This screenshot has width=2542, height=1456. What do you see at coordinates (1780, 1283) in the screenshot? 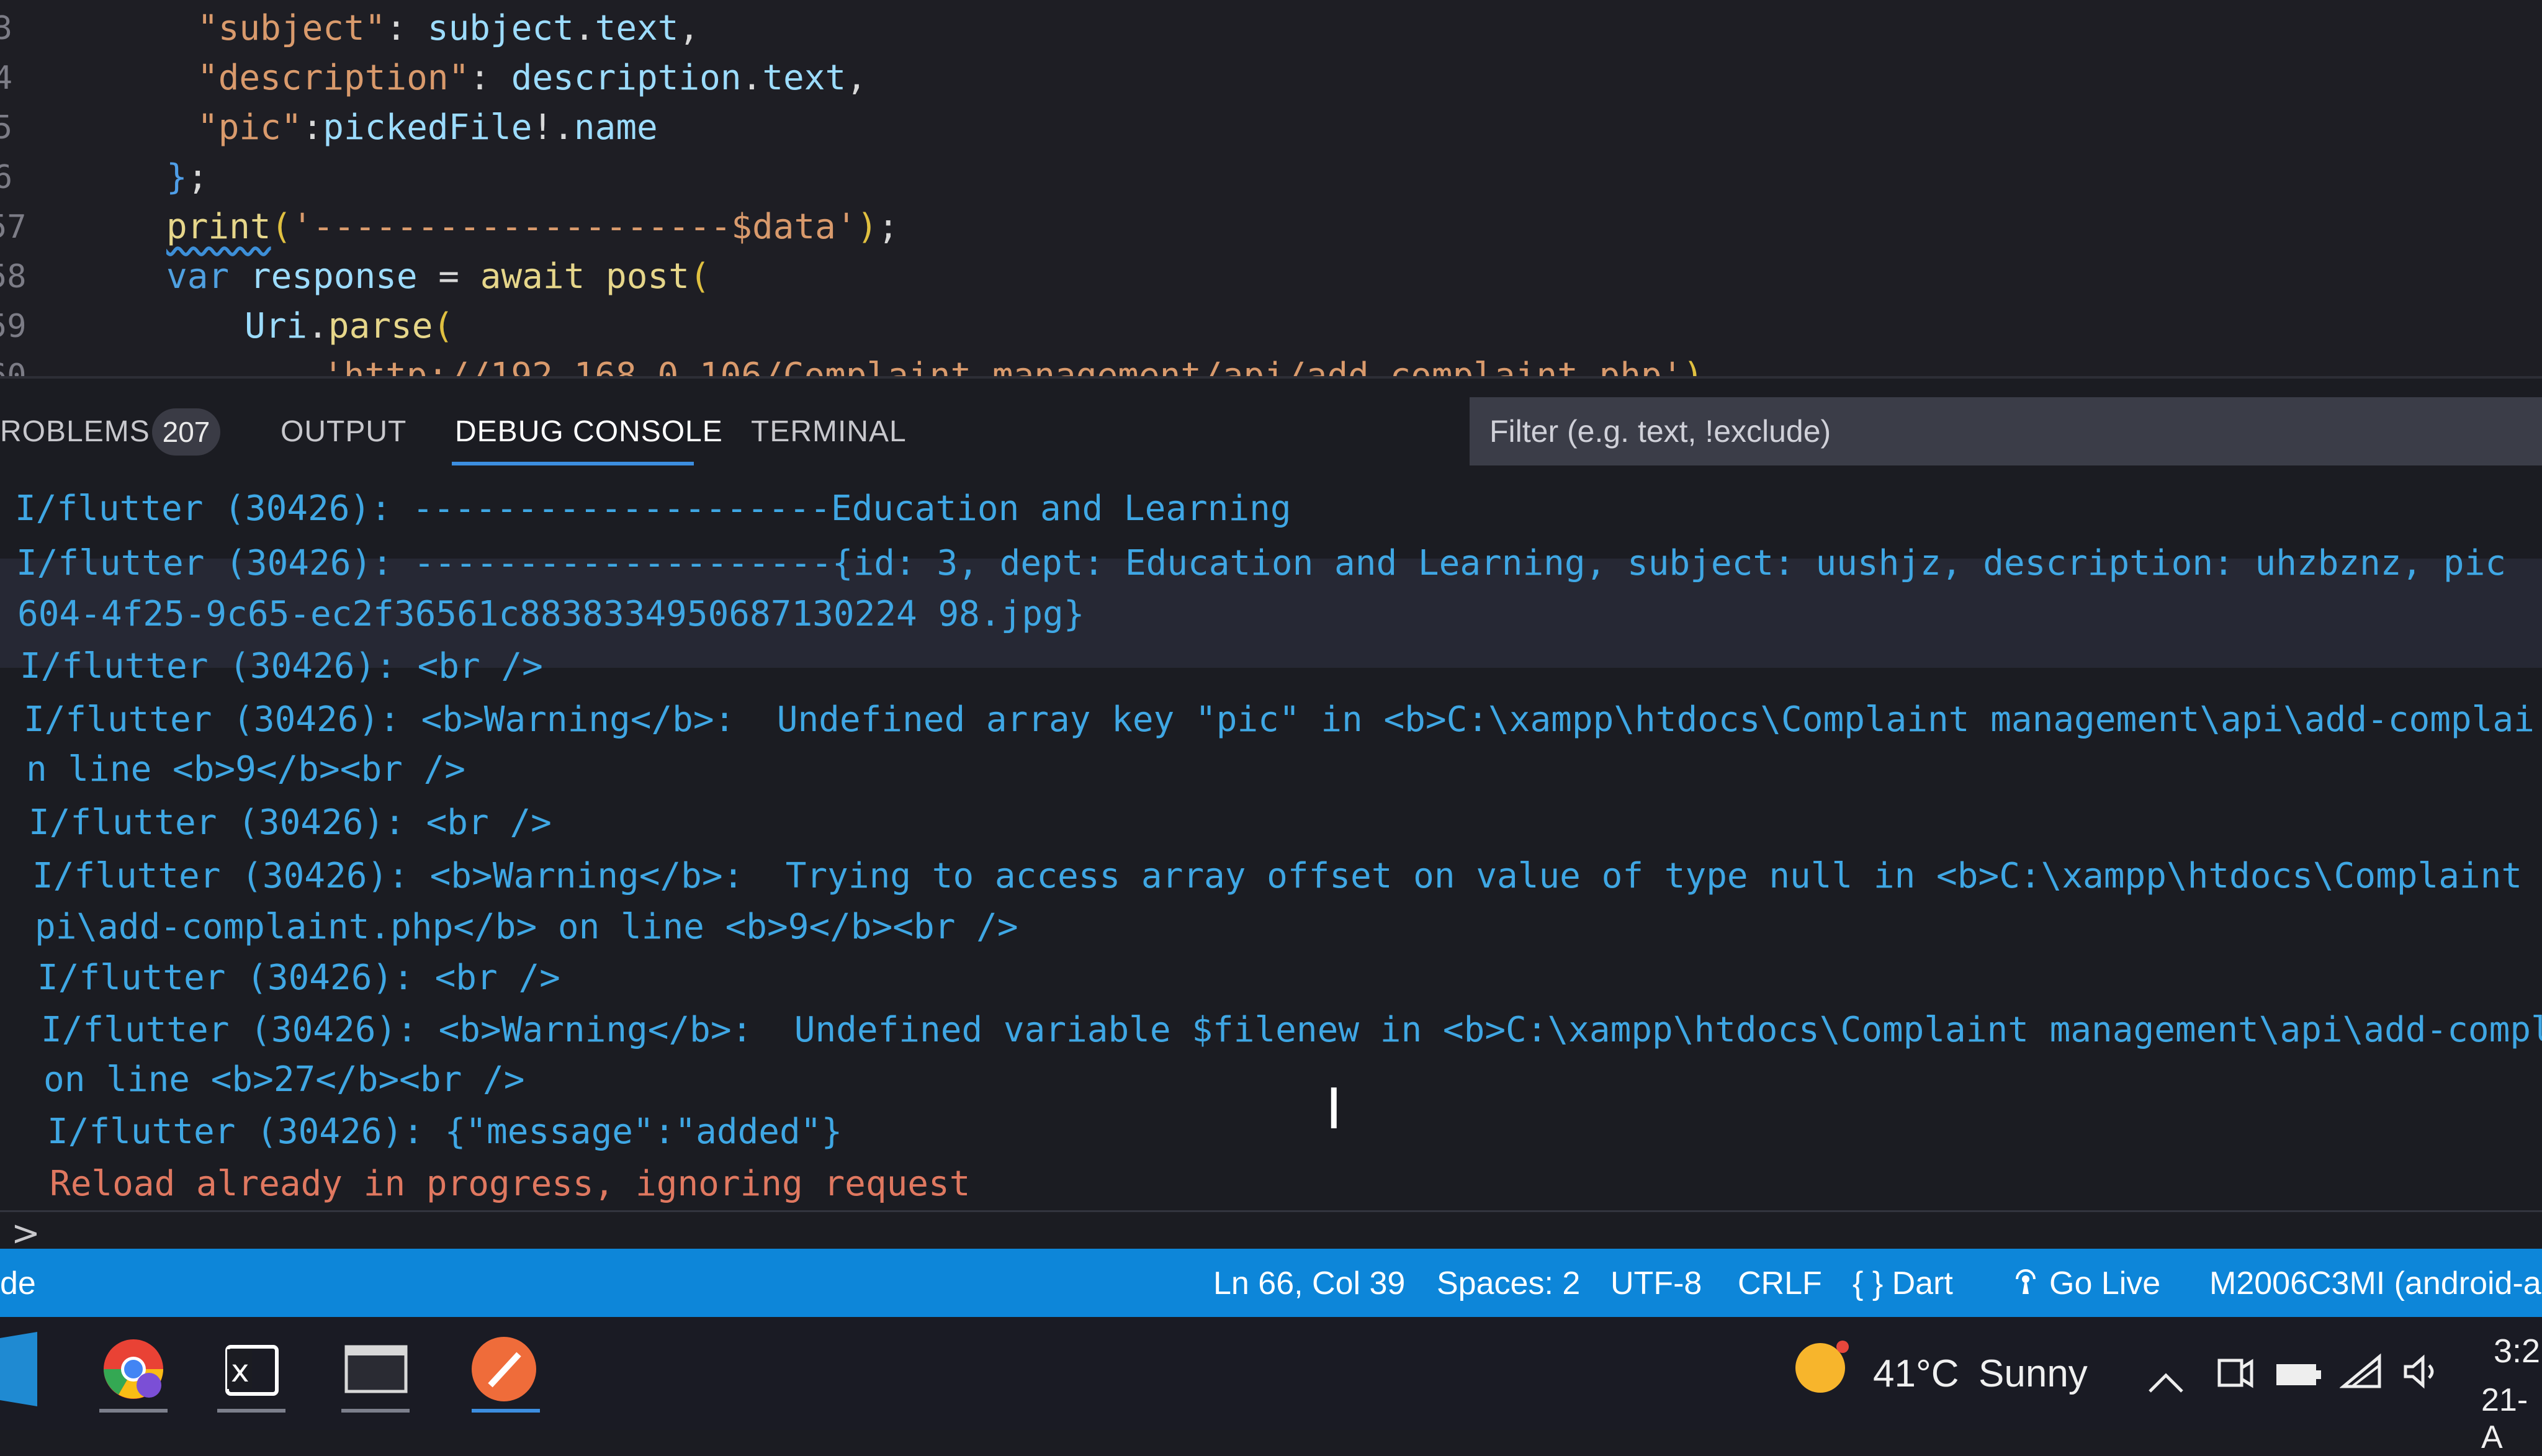
I see `status-eol: CRLF` at bounding box center [1780, 1283].